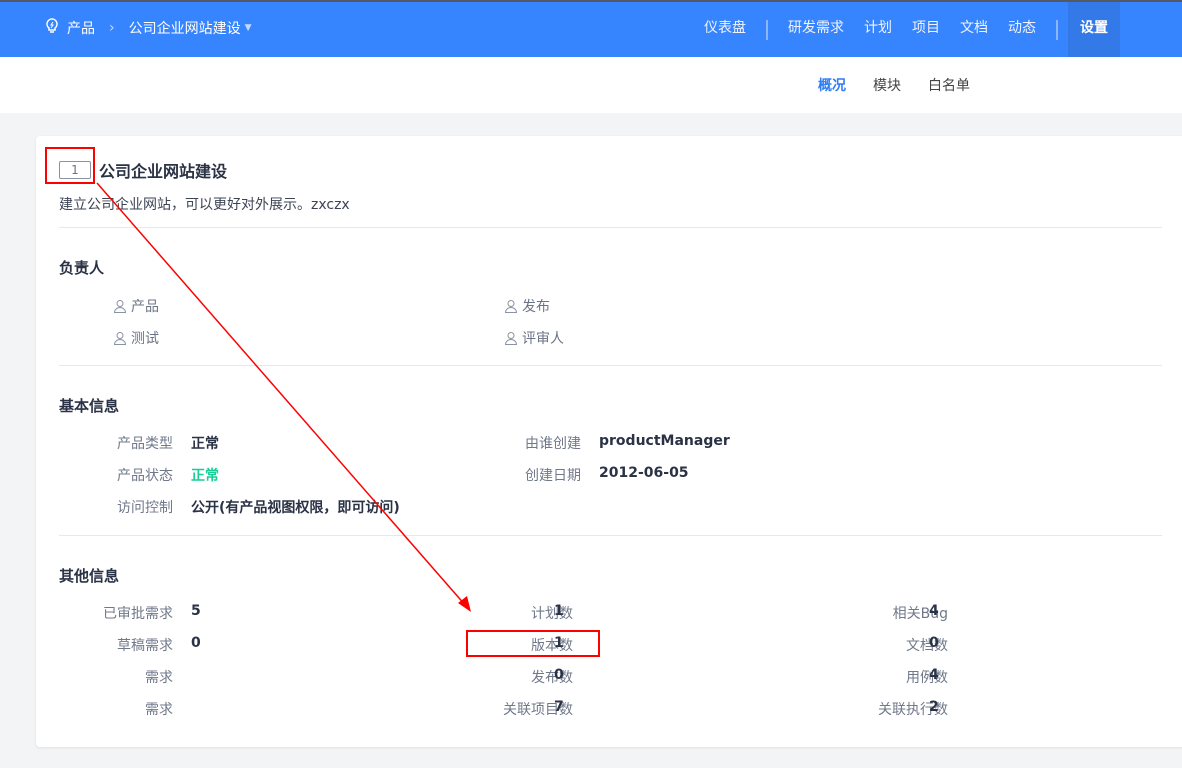 The height and width of the screenshot is (768, 1182). What do you see at coordinates (644, 473) in the screenshot?
I see `info-value: 2012-06-05` at bounding box center [644, 473].